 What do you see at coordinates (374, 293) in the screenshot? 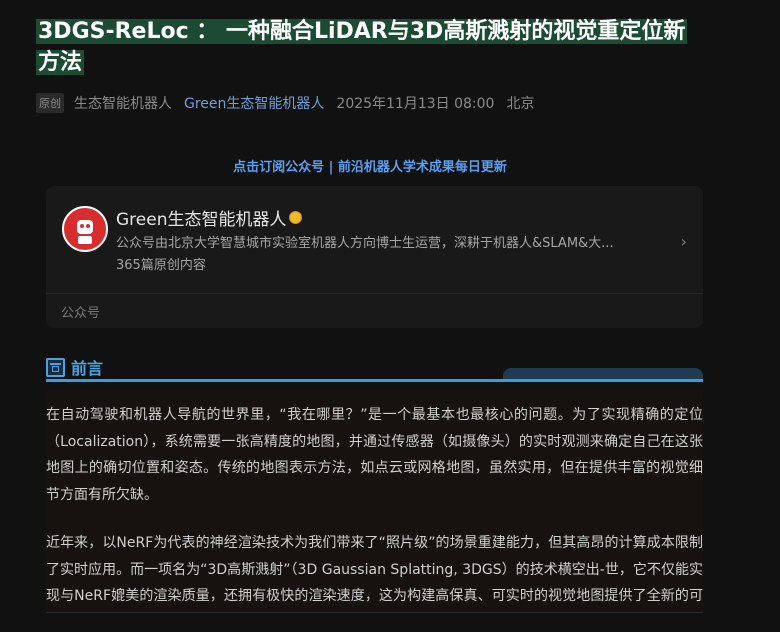
I see `card-divider` at bounding box center [374, 293].